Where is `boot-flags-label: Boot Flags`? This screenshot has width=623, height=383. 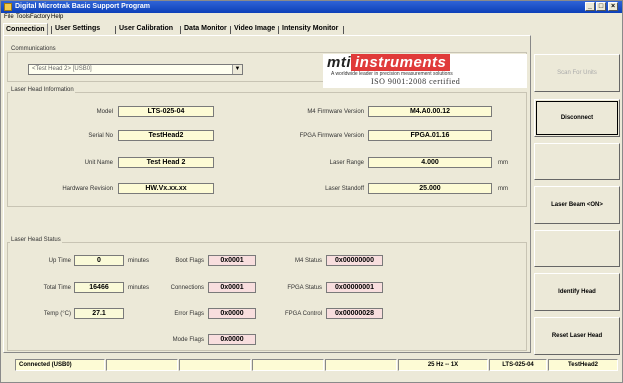 boot-flags-label: Boot Flags is located at coordinates (189, 261).